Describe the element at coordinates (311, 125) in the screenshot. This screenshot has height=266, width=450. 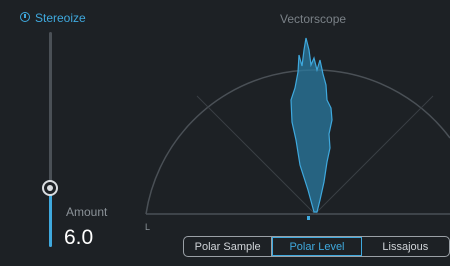
I see `scope-level-shape` at that location.